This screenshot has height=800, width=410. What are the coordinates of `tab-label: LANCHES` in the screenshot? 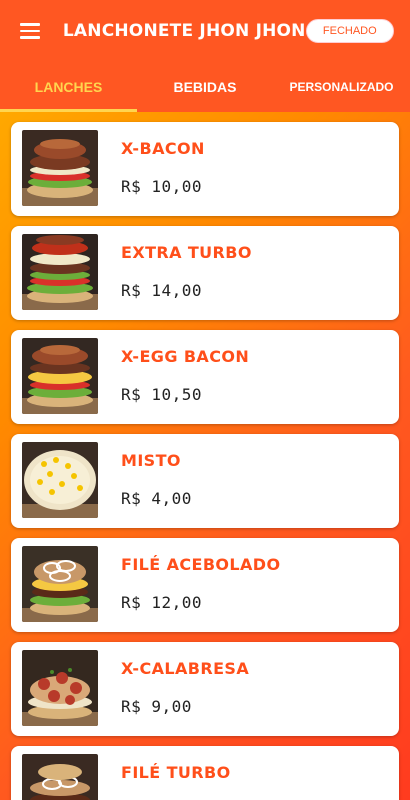 It's located at (68, 87).